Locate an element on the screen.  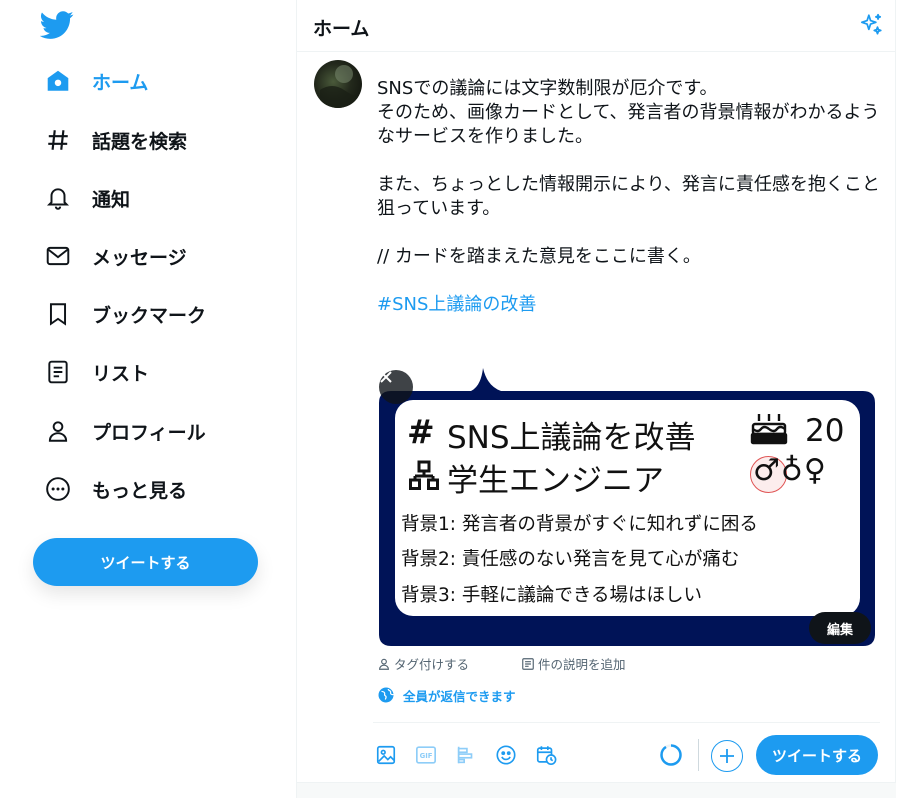
envelope-icon is located at coordinates (58, 256).